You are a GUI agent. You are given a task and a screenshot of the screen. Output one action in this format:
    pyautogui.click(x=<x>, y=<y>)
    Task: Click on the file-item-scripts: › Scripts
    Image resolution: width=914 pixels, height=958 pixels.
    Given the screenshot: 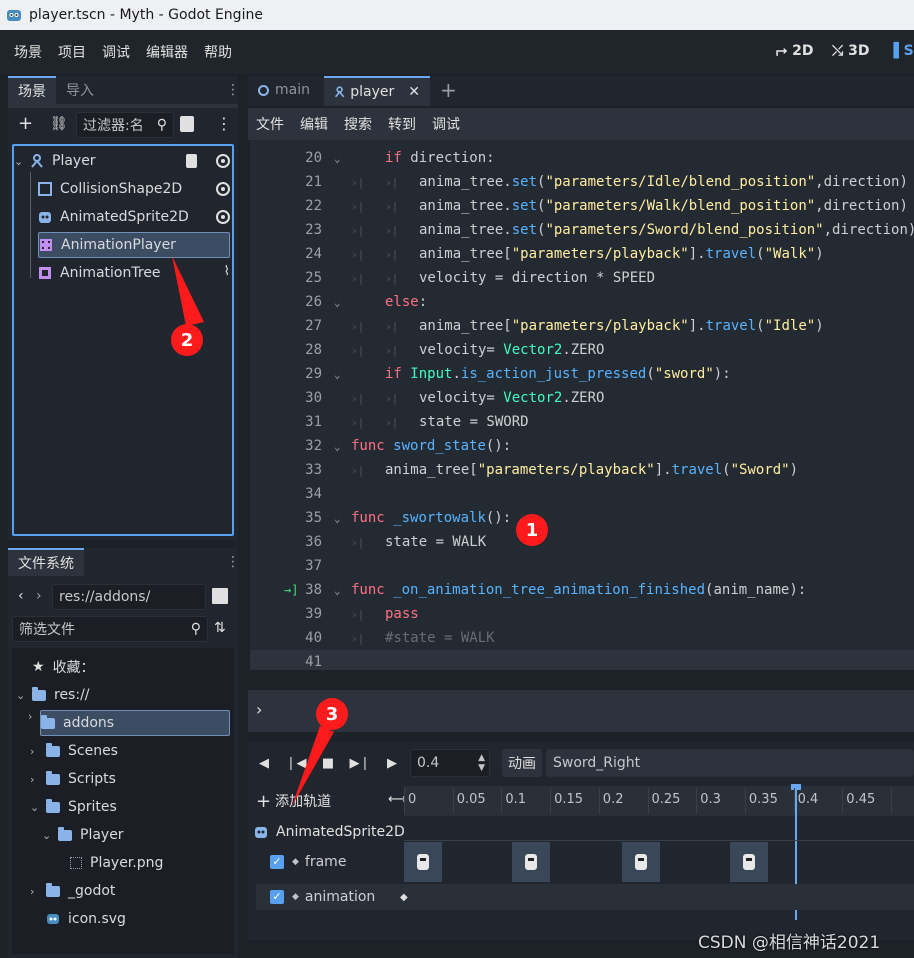 What is the action you would take?
    pyautogui.click(x=73, y=779)
    